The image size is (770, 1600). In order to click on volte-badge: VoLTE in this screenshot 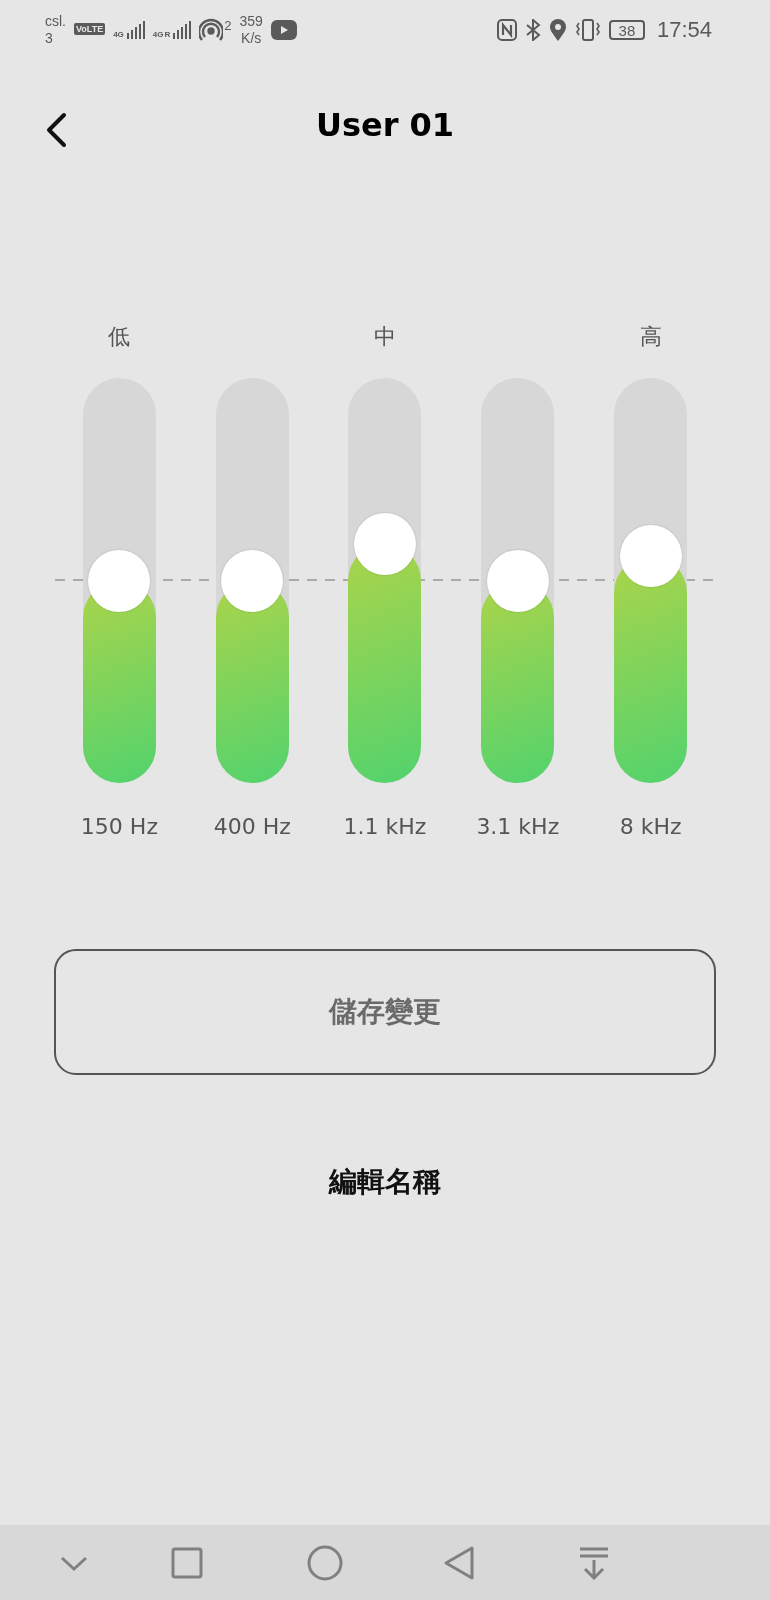, I will do `click(90, 29)`.